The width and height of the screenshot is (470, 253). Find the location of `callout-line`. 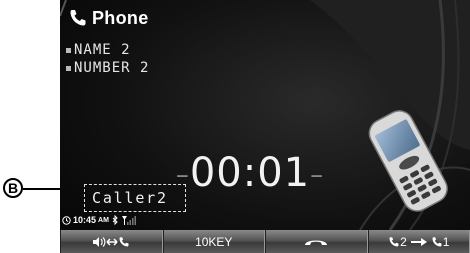

callout-line is located at coordinates (43, 189).